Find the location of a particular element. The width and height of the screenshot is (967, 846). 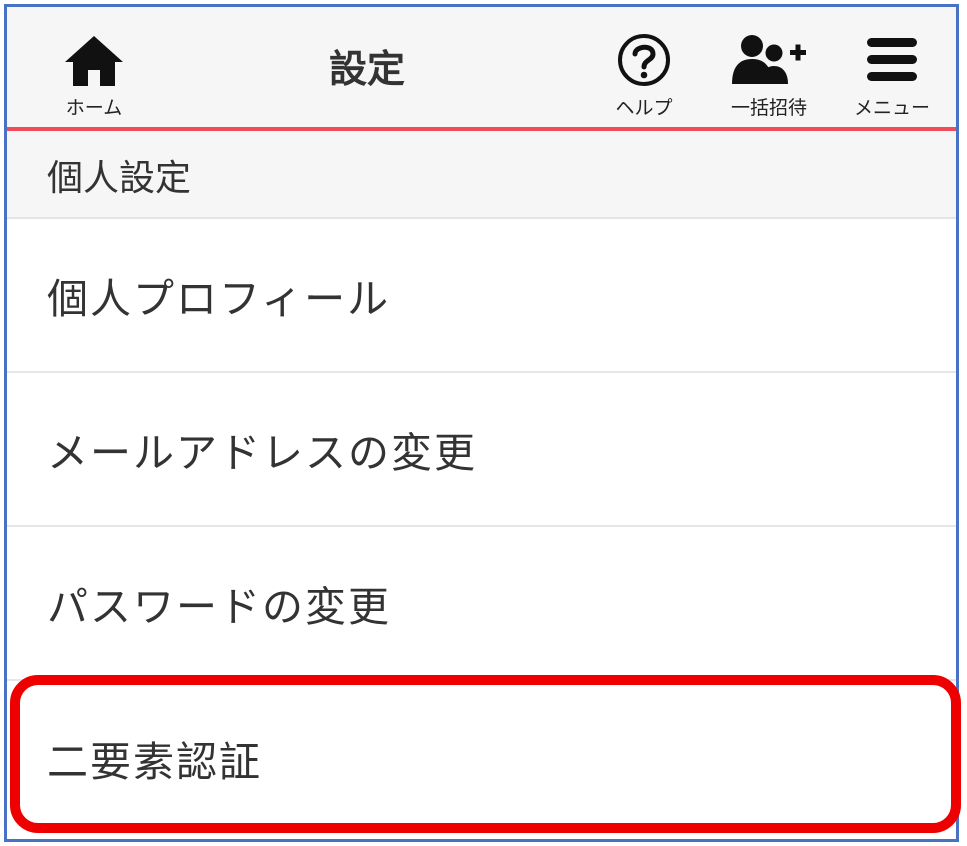

help-button: ヘルプ is located at coordinates (644, 67).